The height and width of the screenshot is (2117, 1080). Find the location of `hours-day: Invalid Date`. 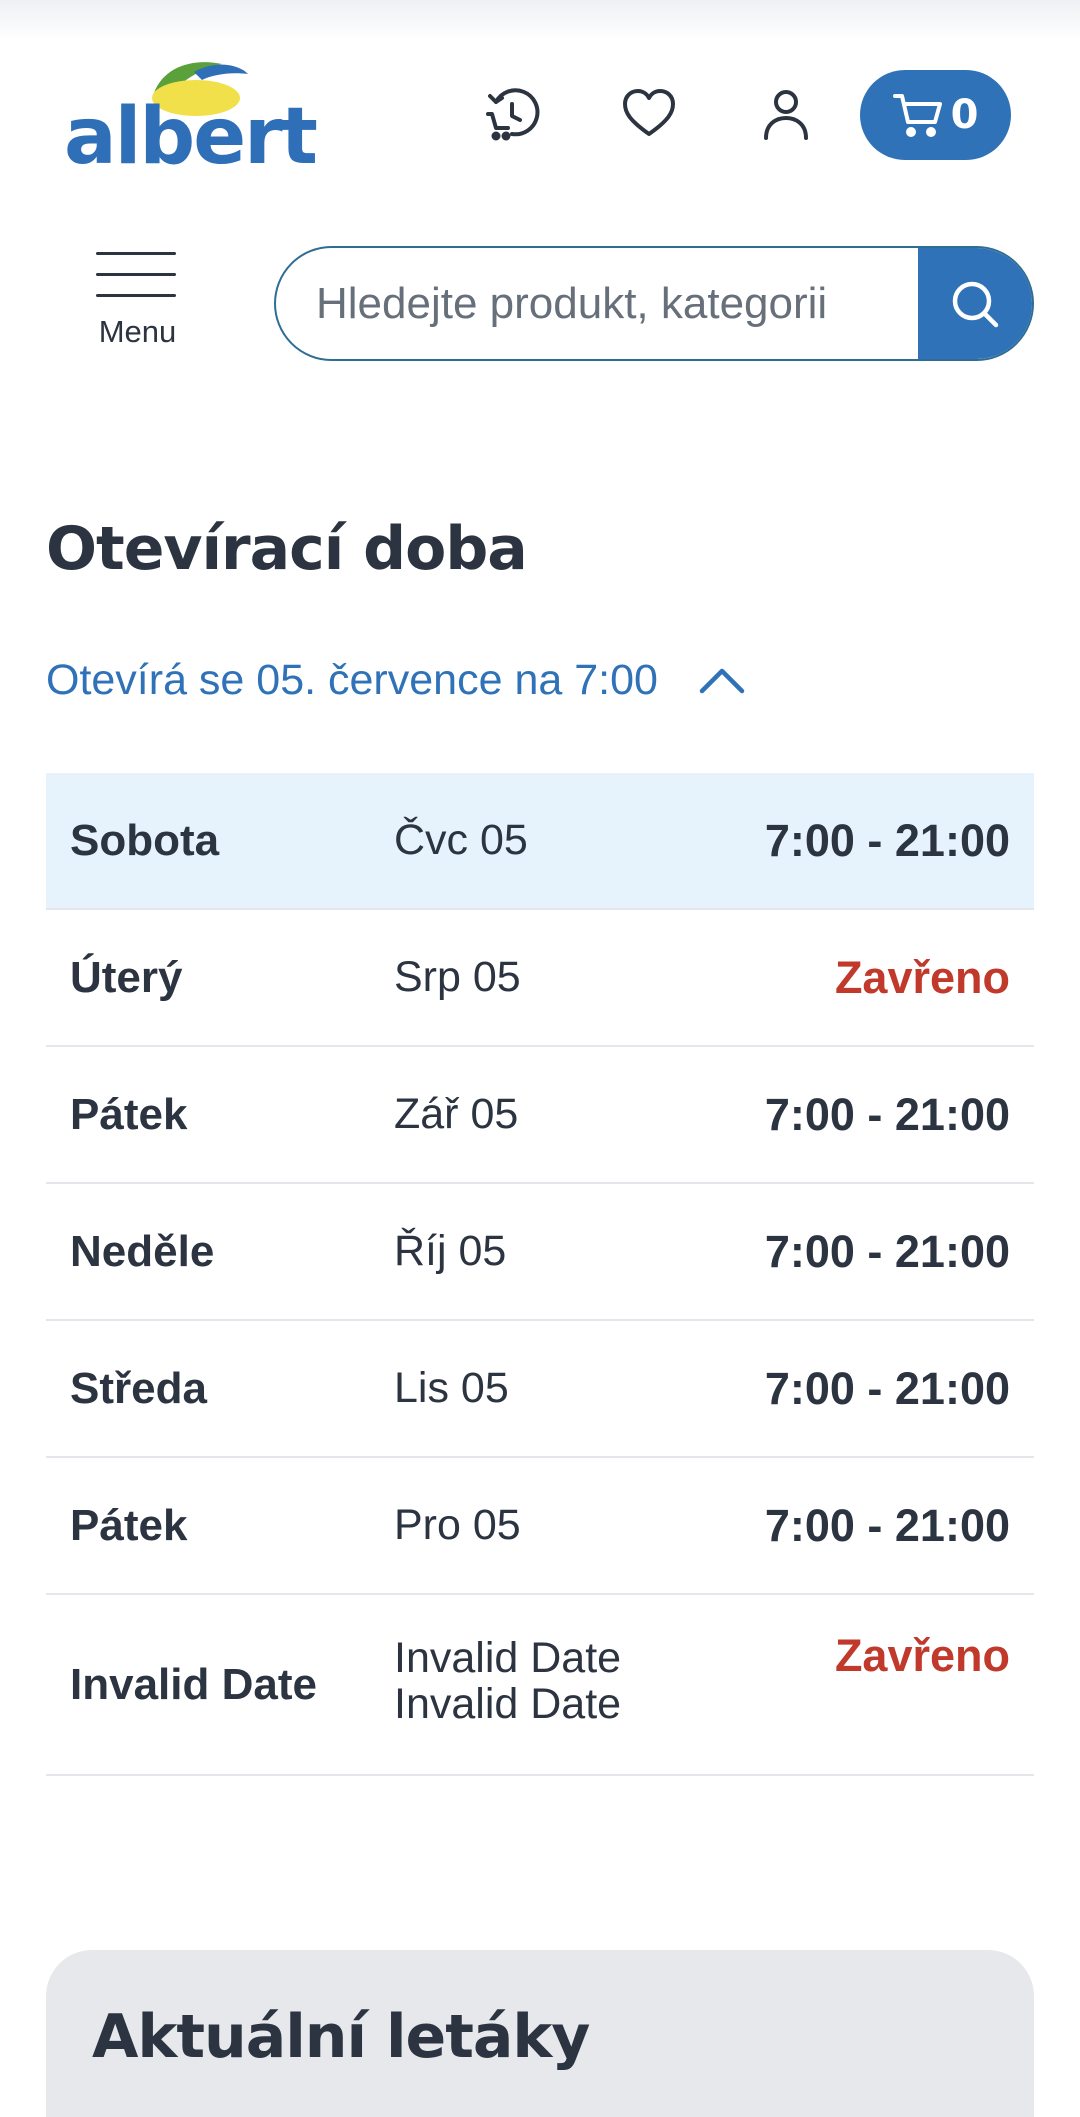

hours-day: Invalid Date is located at coordinates (193, 1684).